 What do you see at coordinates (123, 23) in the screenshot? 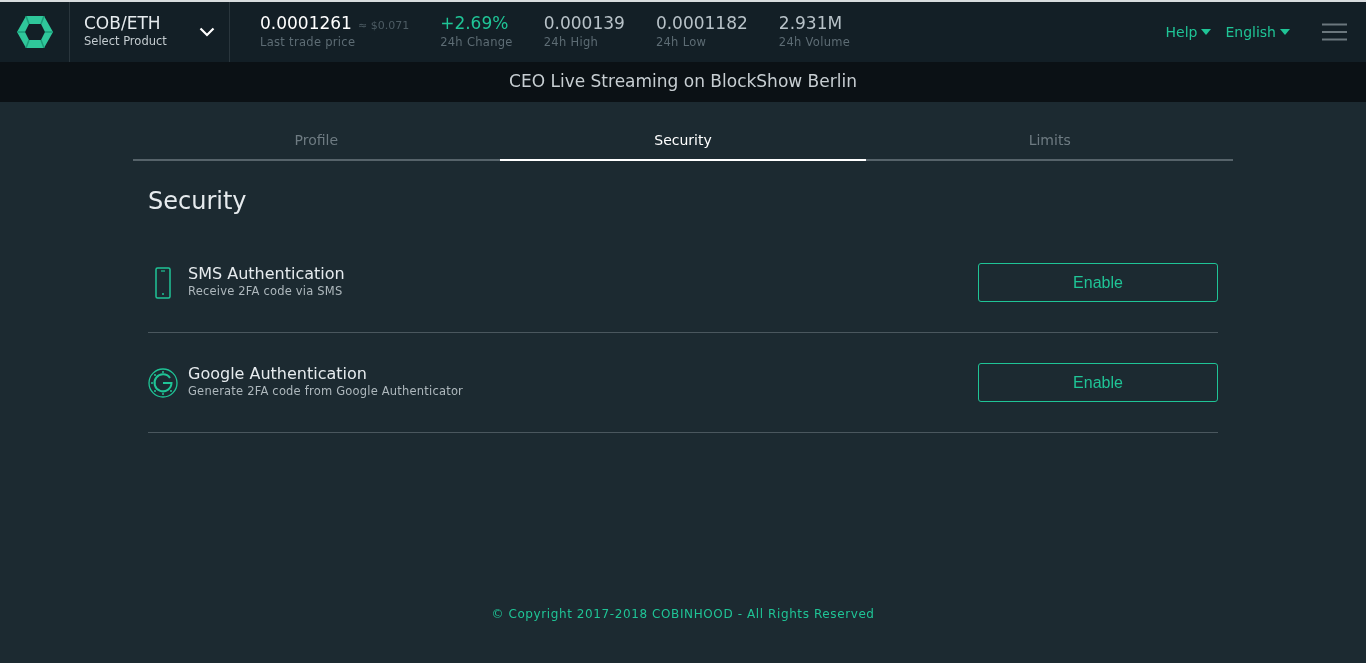
I see `product-pair: COB/ETH` at bounding box center [123, 23].